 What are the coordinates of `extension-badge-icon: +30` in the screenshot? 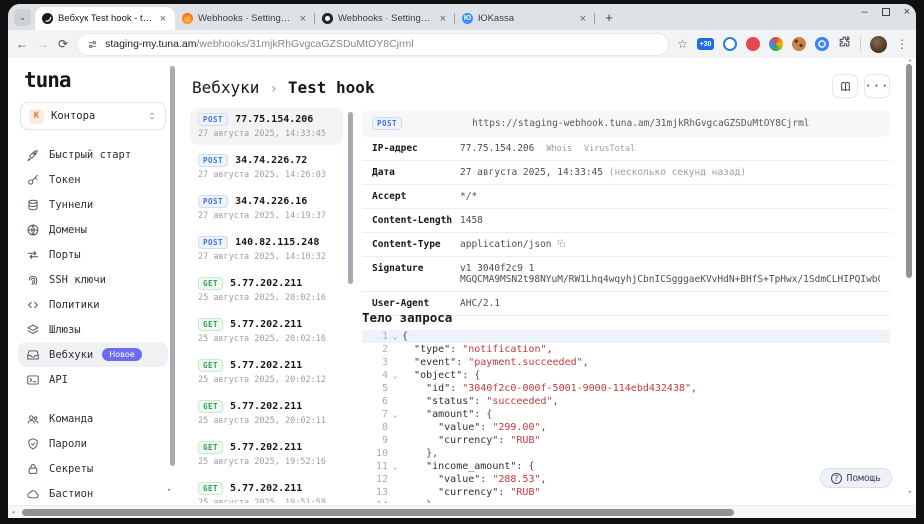 It's located at (705, 44).